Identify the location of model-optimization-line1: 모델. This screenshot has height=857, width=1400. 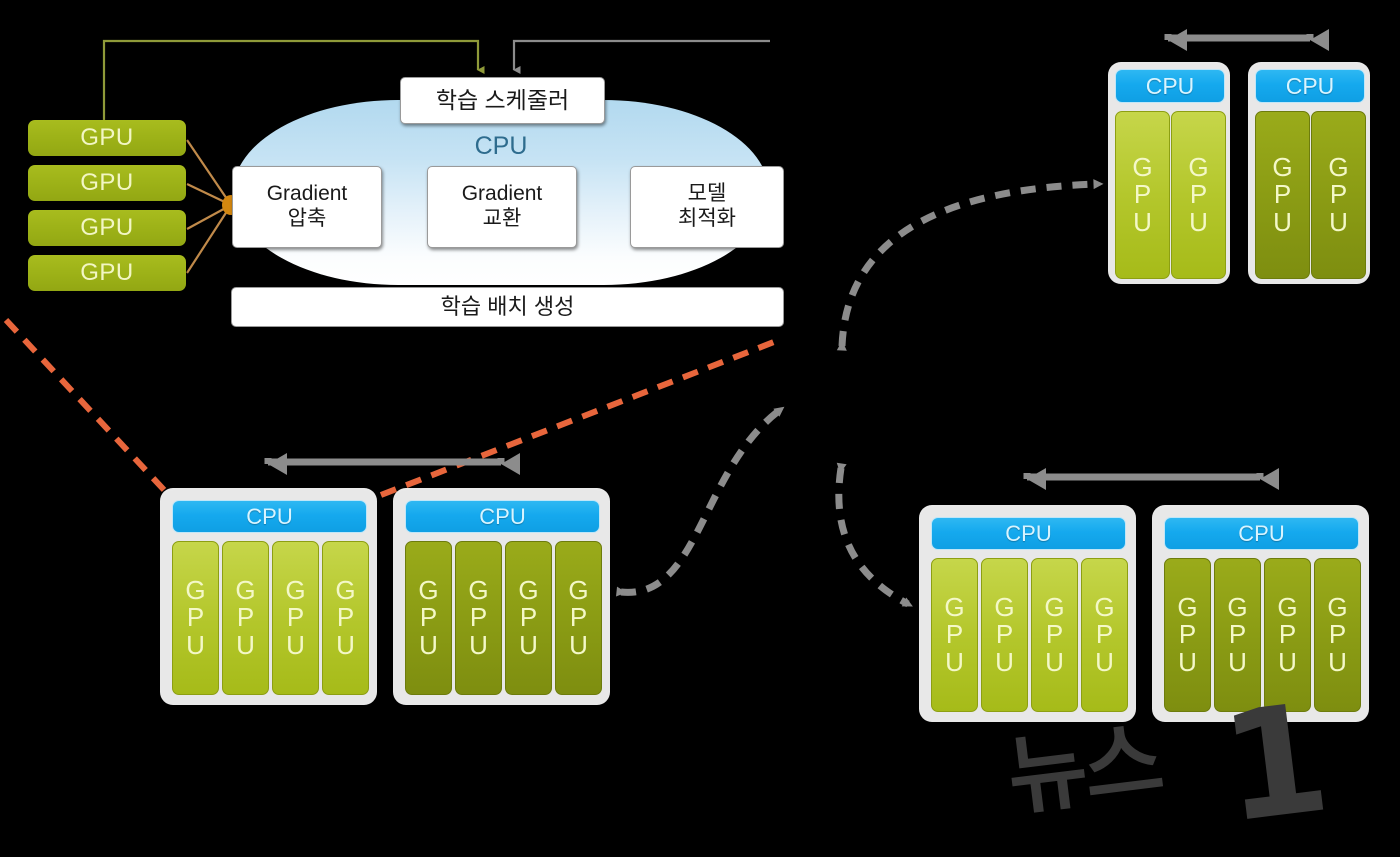
(707, 194).